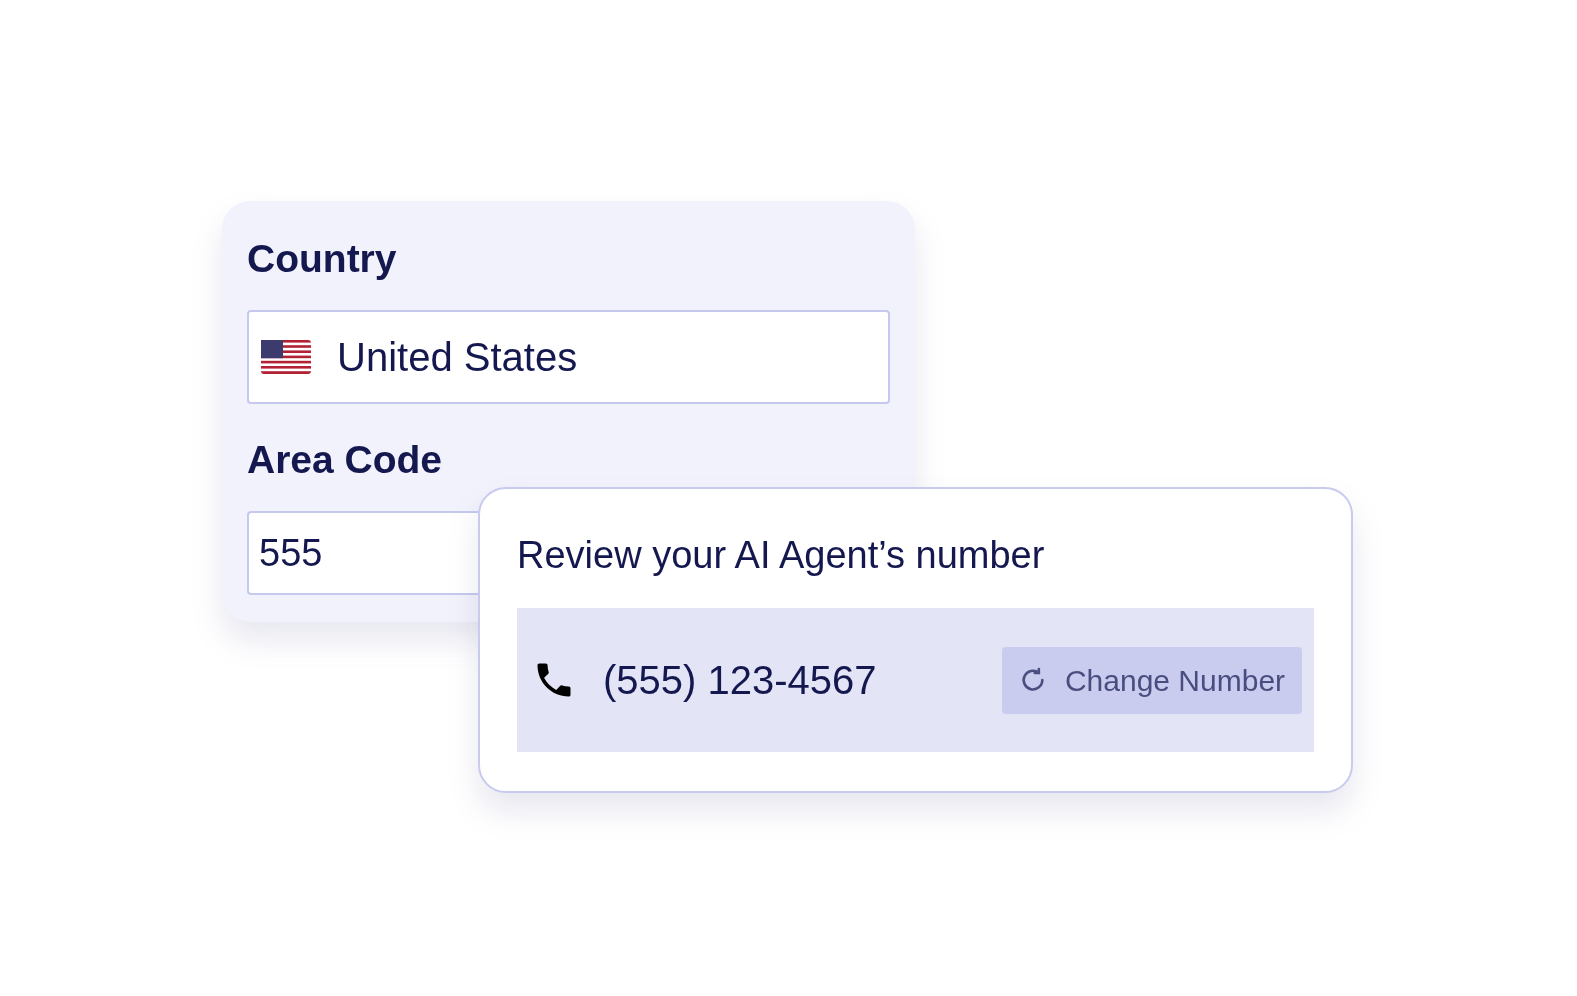 The width and height of the screenshot is (1577, 996). Describe the element at coordinates (740, 680) in the screenshot. I see `phone-number: (555) 123-4567` at that location.